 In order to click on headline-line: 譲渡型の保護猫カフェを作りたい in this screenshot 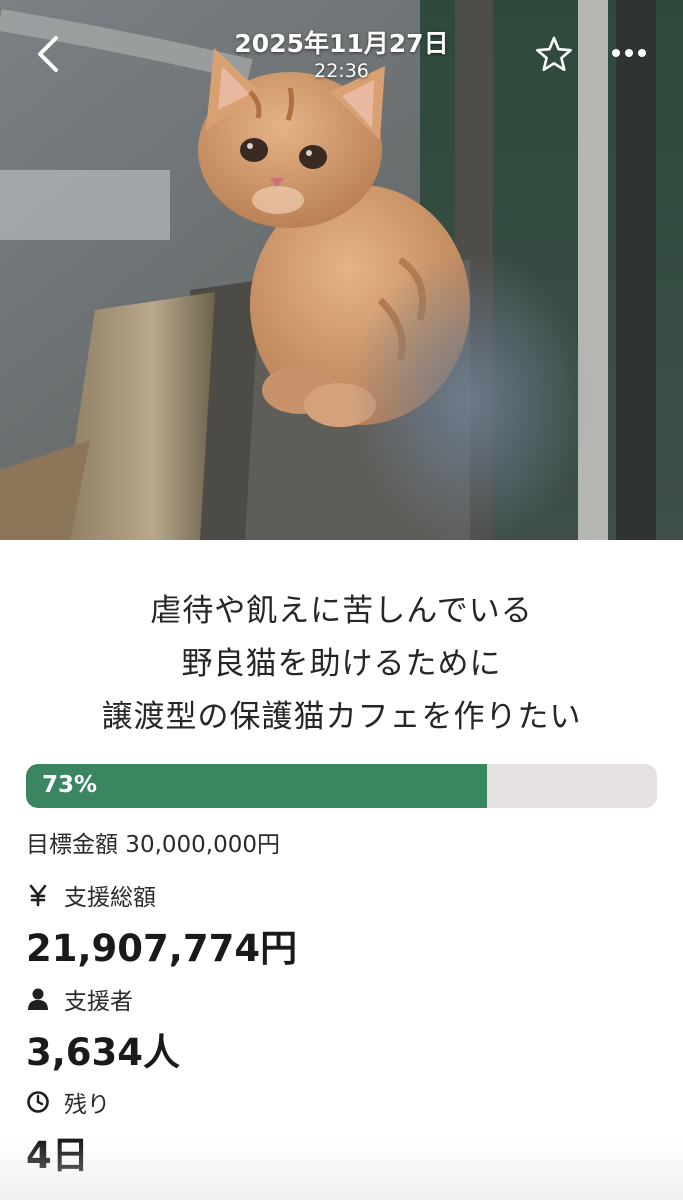, I will do `click(341, 717)`.